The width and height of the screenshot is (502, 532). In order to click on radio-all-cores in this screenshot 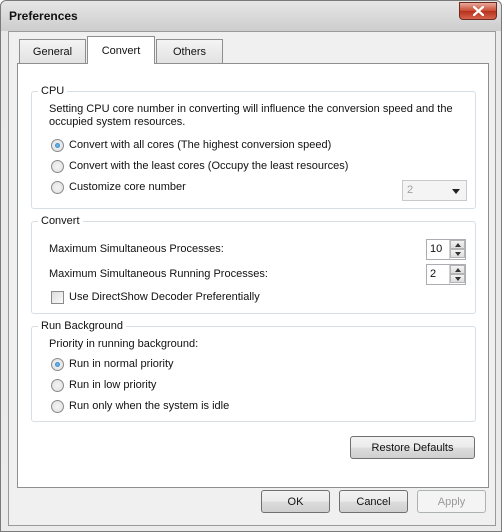, I will do `click(57, 145)`.